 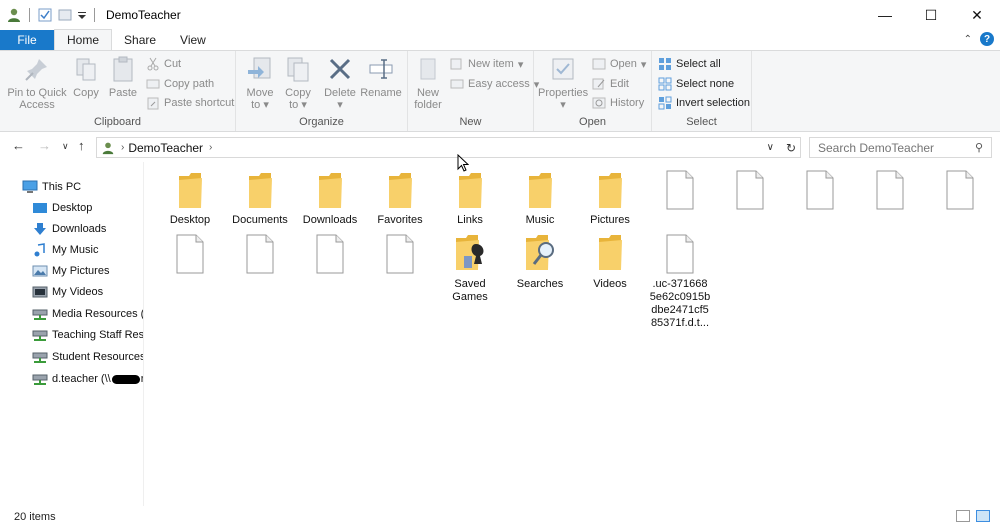 What do you see at coordinates (563, 69) in the screenshot?
I see `properties-icon` at bounding box center [563, 69].